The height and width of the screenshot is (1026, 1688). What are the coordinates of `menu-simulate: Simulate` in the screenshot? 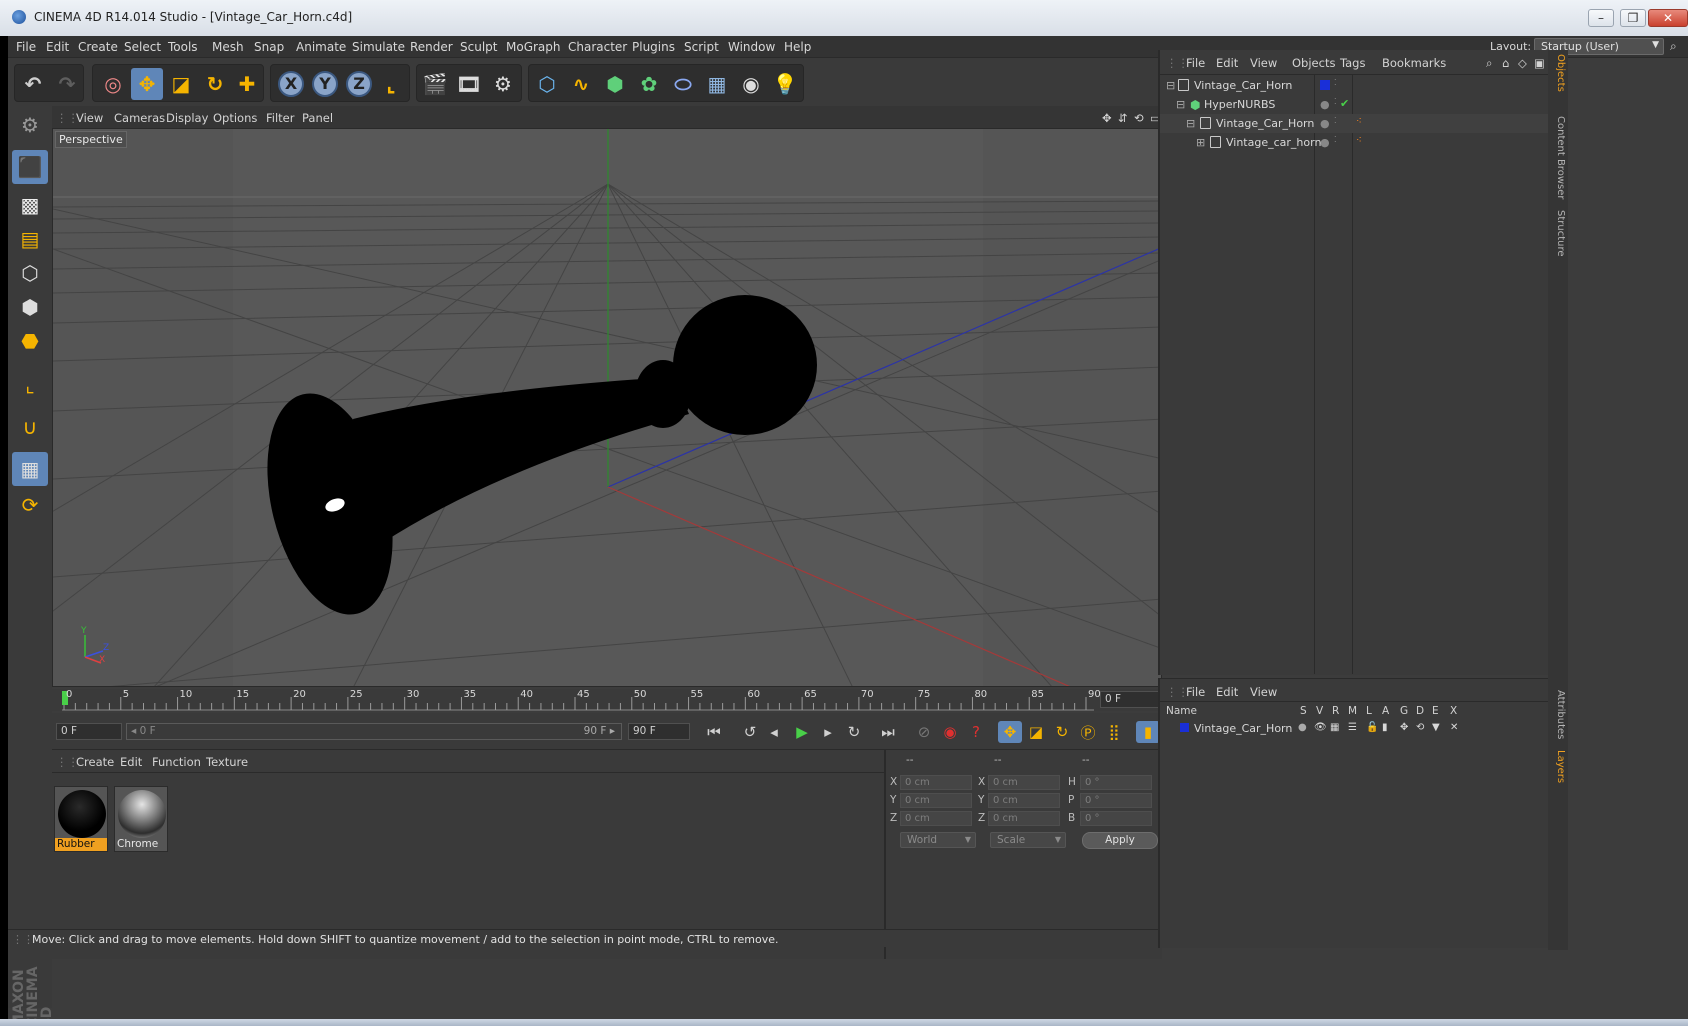 It's located at (378, 47).